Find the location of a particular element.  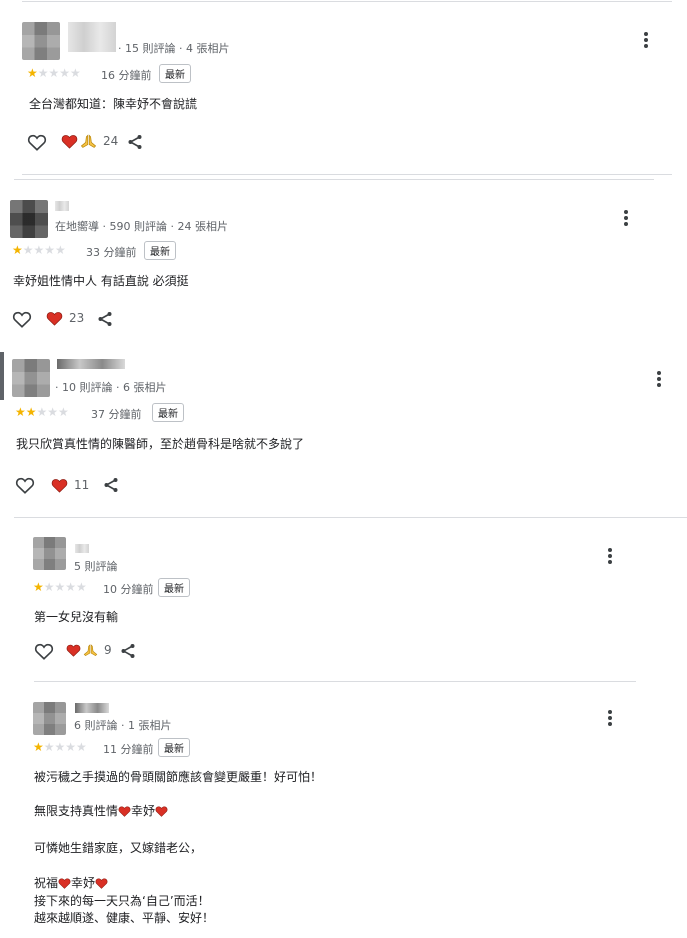

review-text: 我只欣賞真性情的陳醫師，至於趙骨科是啥就不多說了 is located at coordinates (160, 444).